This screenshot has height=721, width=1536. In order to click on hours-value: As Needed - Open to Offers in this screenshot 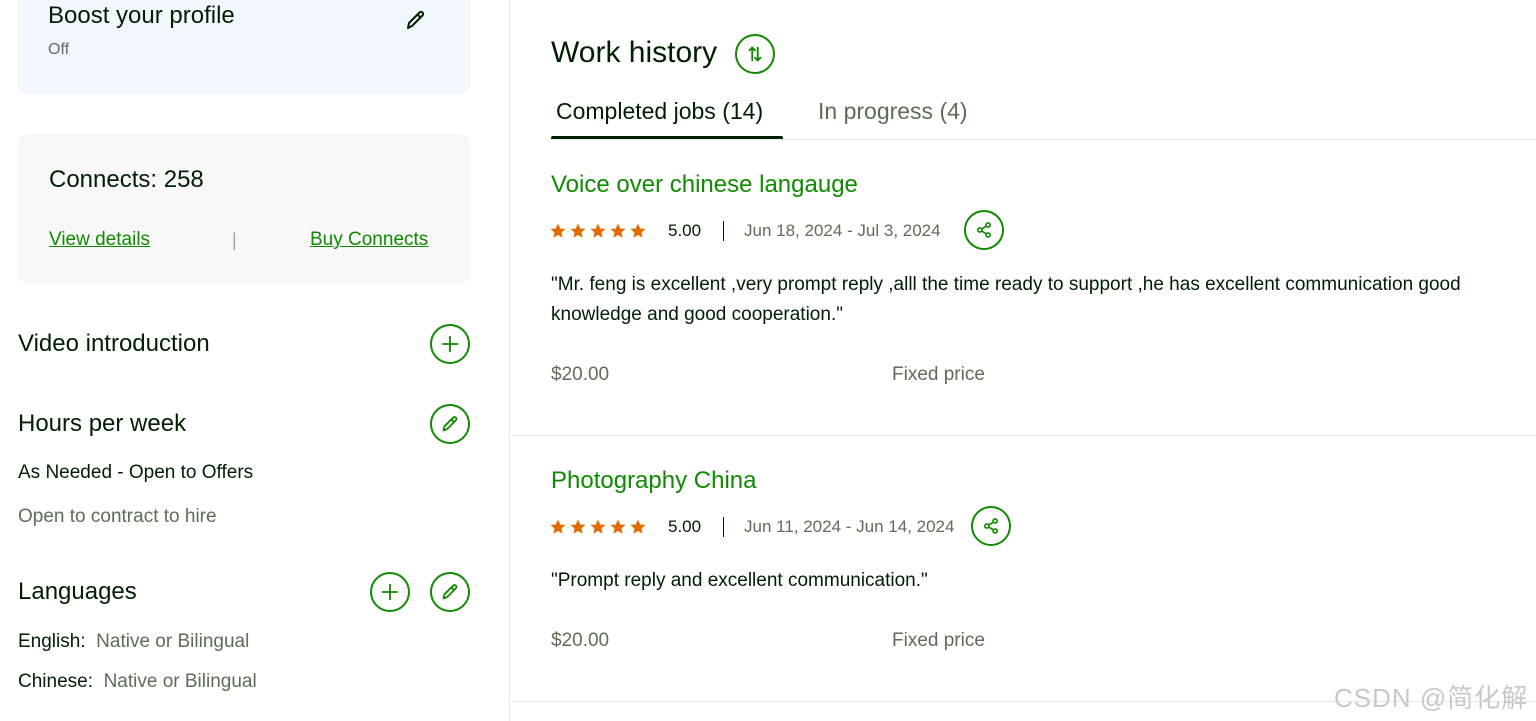, I will do `click(136, 472)`.